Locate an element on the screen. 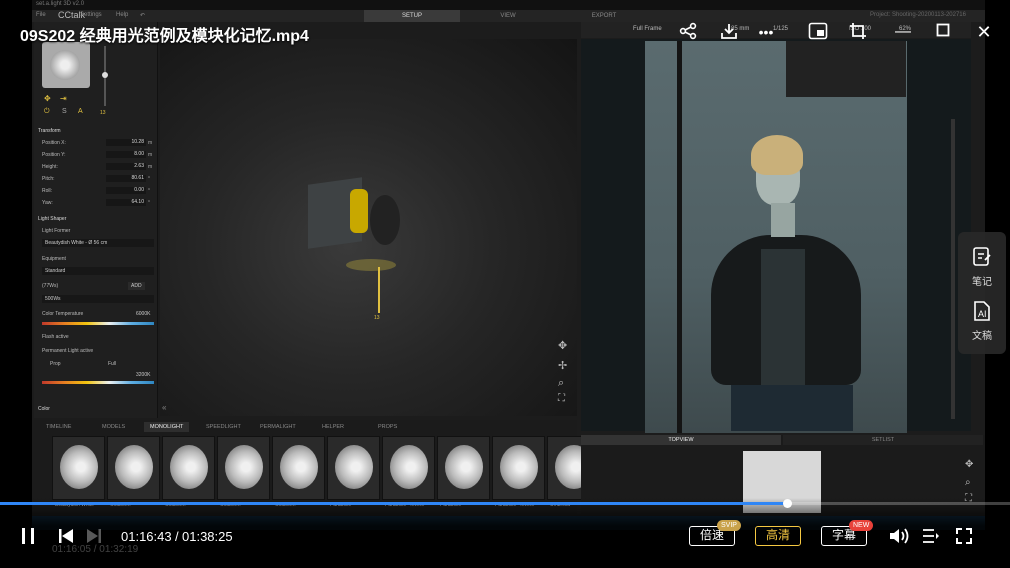 The image size is (1010, 568). power-slider is located at coordinates (105, 76).